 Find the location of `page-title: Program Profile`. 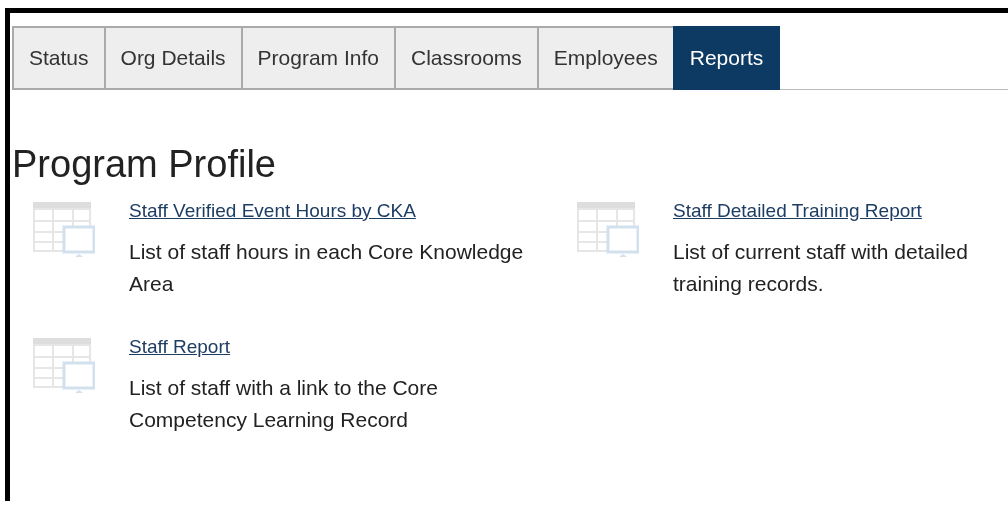

page-title: Program Profile is located at coordinates (144, 164).